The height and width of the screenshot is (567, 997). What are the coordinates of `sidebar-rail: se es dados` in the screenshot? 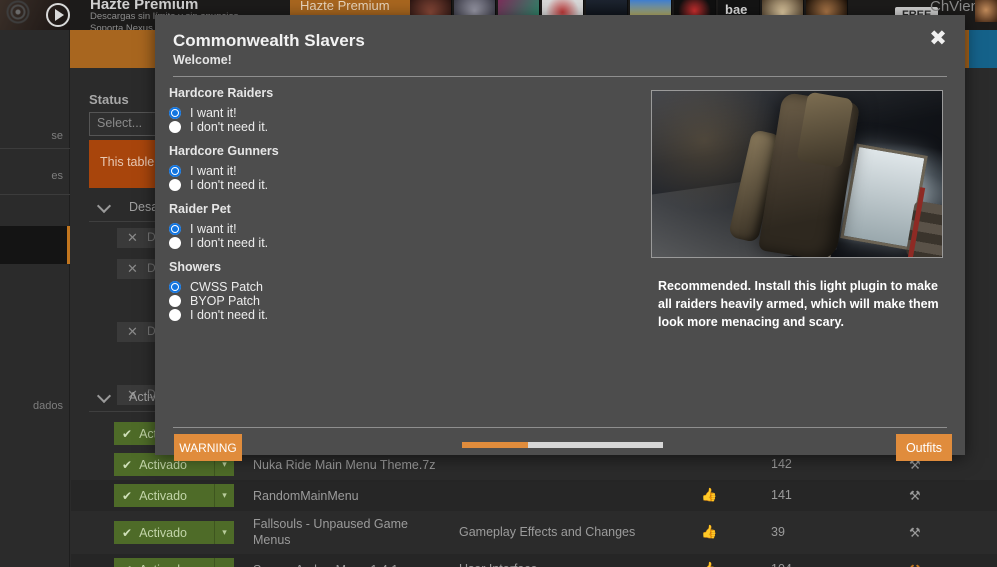 It's located at (35, 298).